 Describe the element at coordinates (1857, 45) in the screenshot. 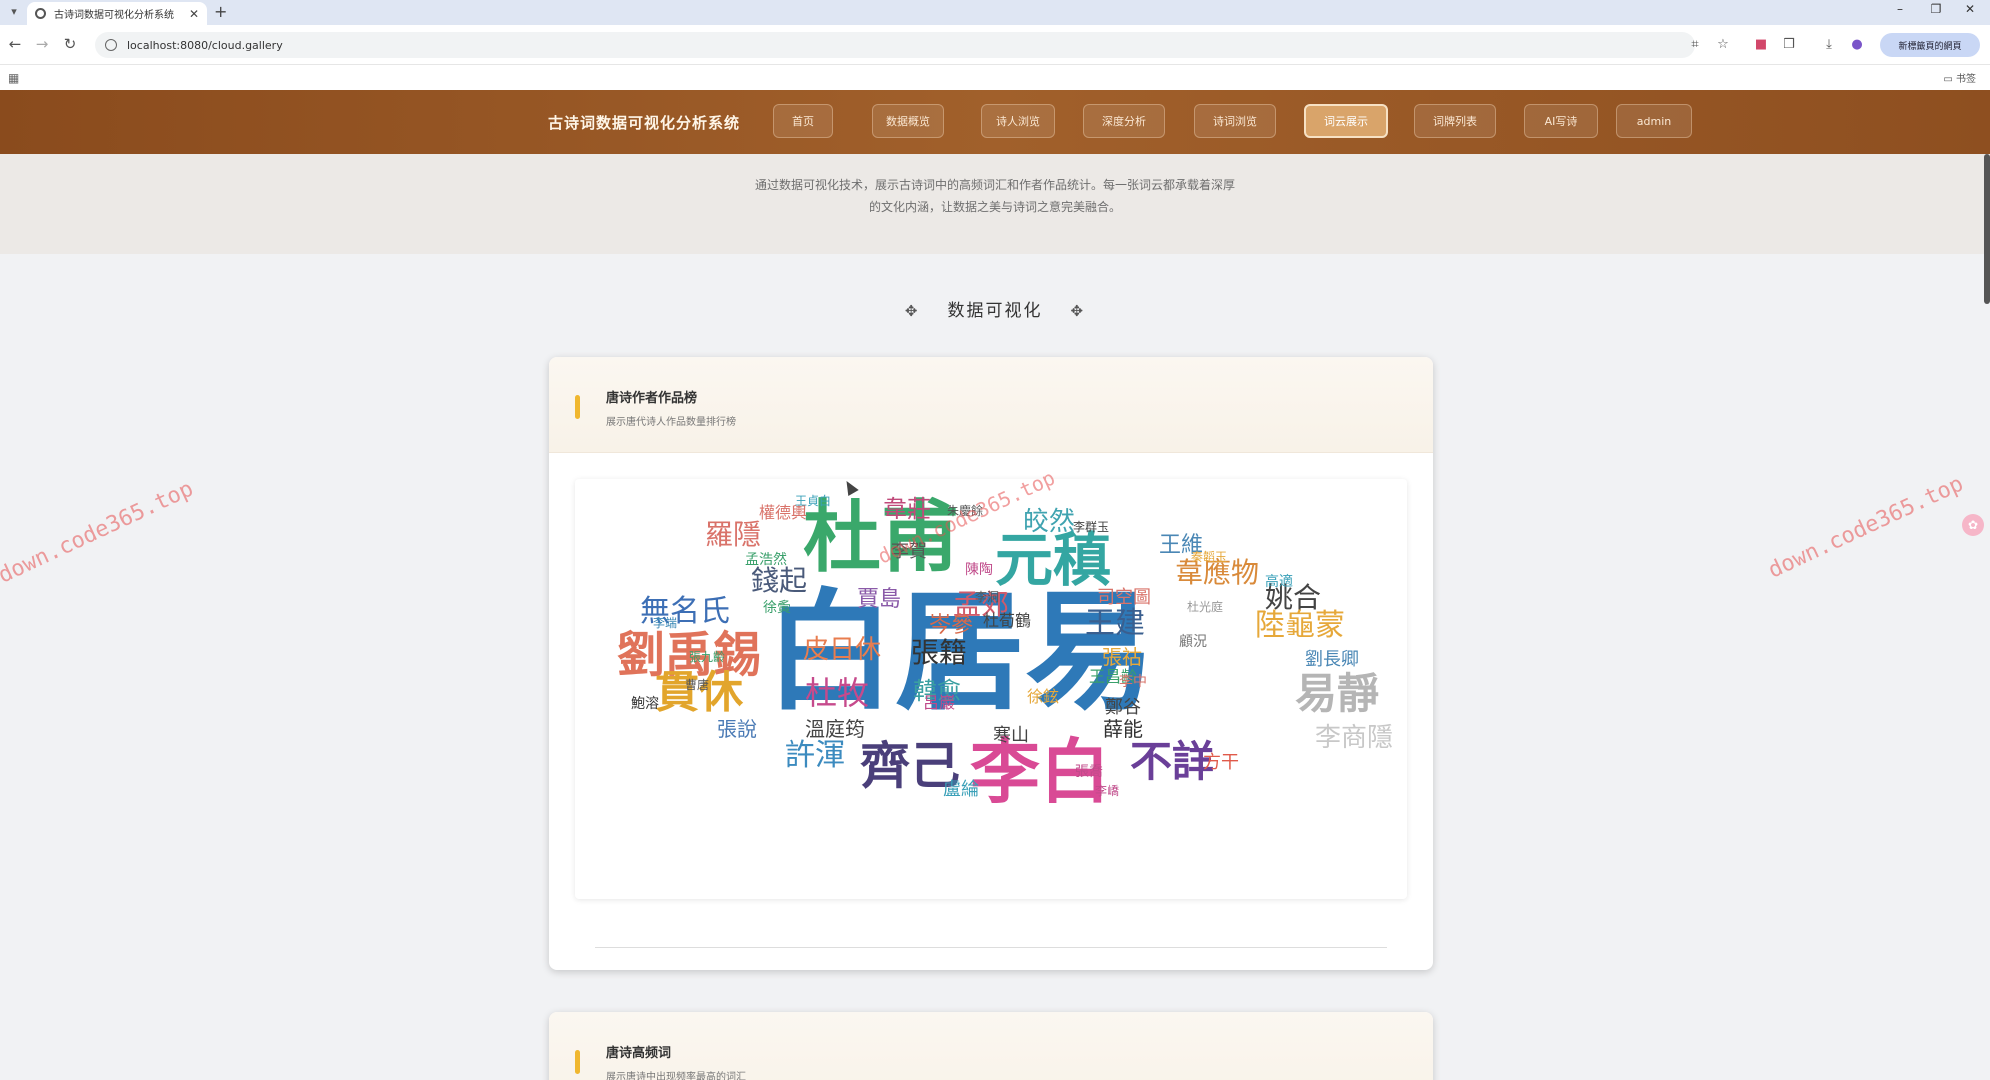

I see `profile-avatar-icon: ●` at that location.